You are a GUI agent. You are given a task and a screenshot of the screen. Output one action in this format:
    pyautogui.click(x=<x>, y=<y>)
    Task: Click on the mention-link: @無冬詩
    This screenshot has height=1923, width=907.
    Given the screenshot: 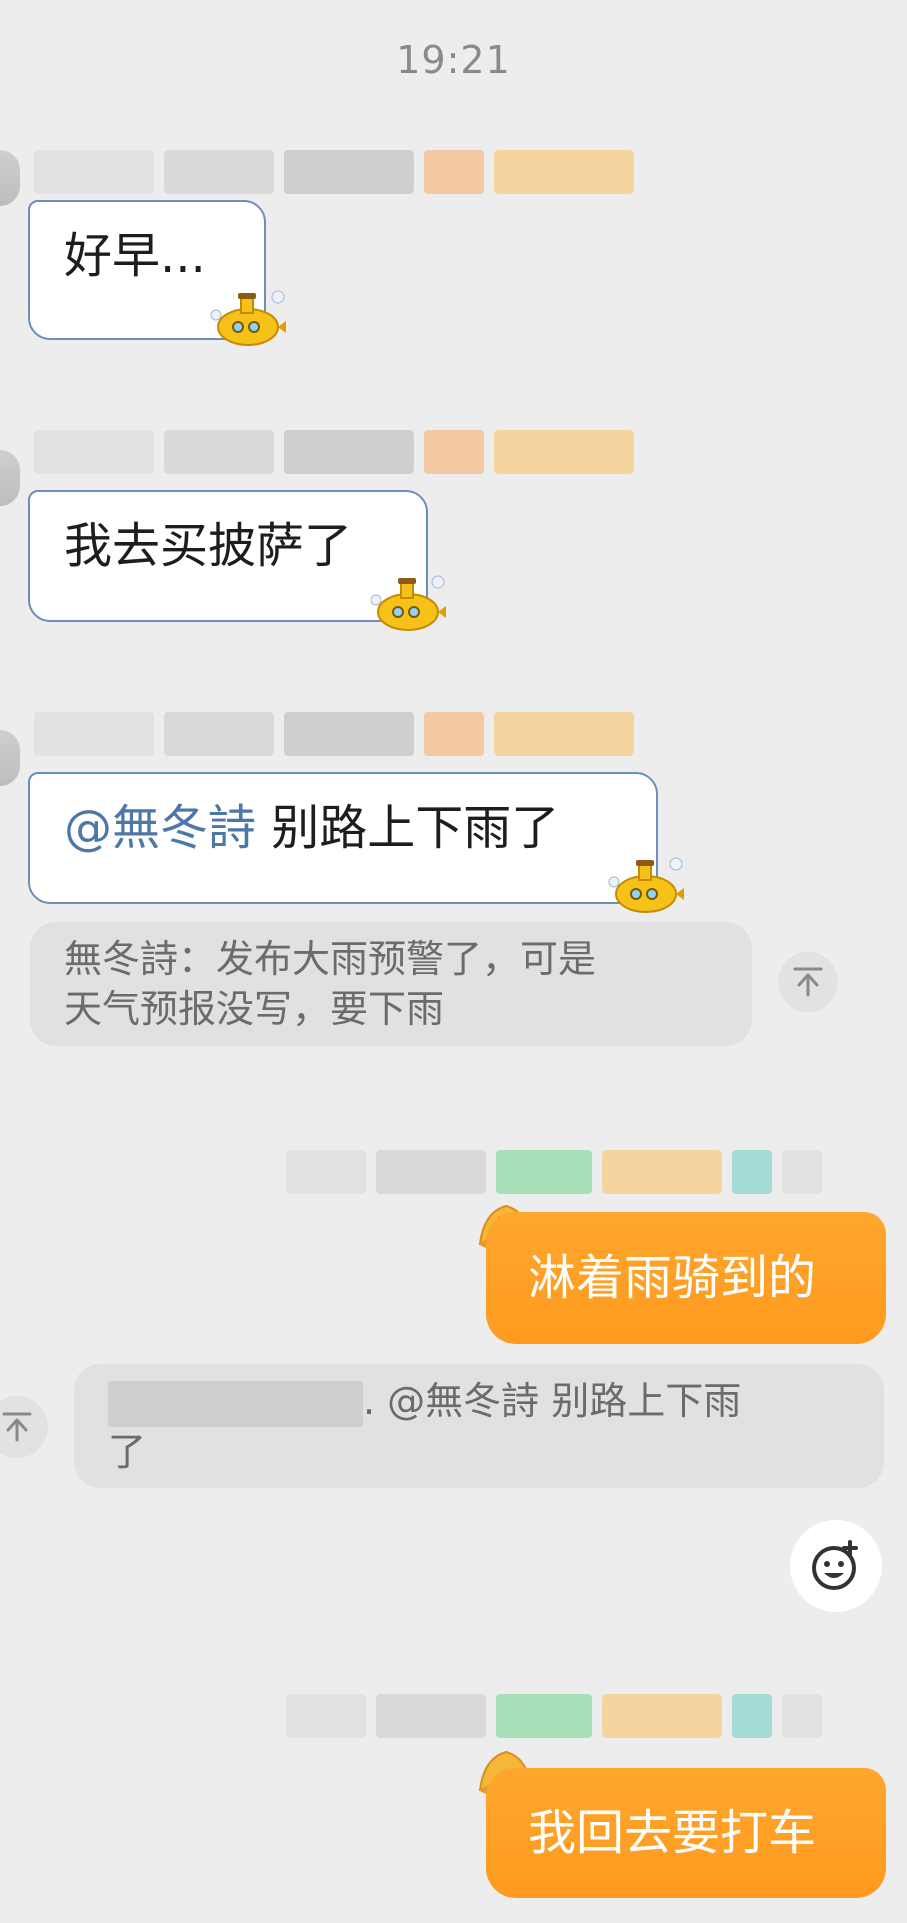 What is the action you would take?
    pyautogui.click(x=160, y=828)
    